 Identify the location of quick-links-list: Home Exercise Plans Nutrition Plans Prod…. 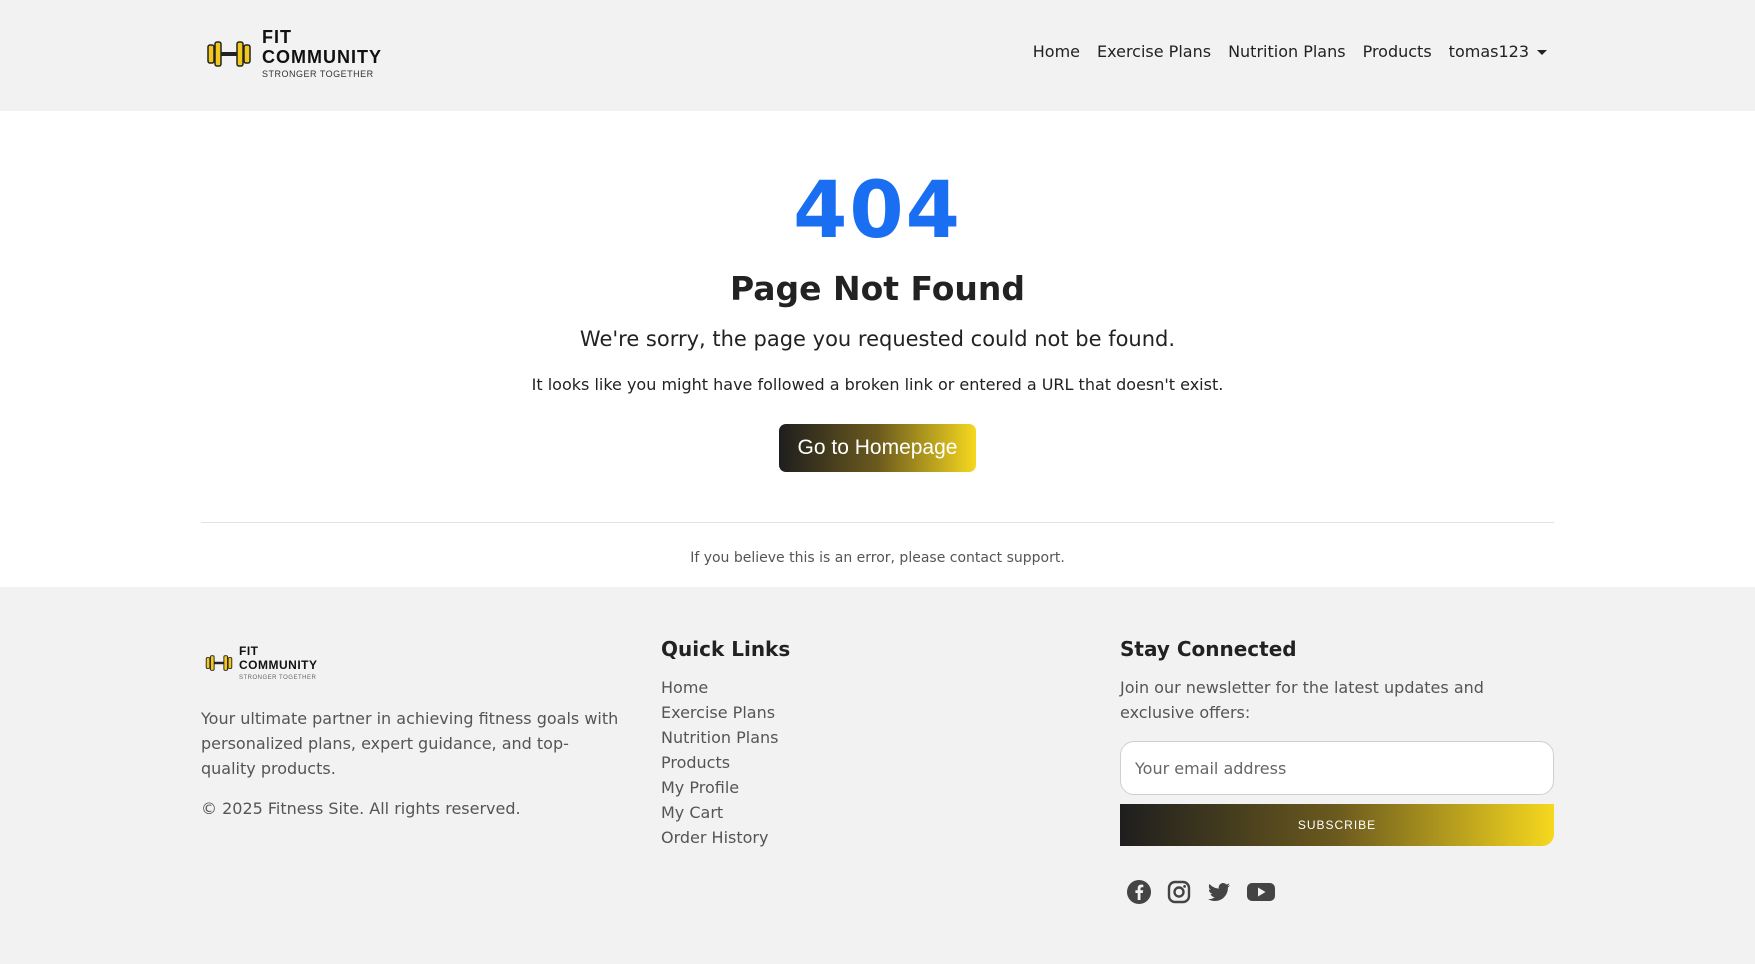
(725, 762).